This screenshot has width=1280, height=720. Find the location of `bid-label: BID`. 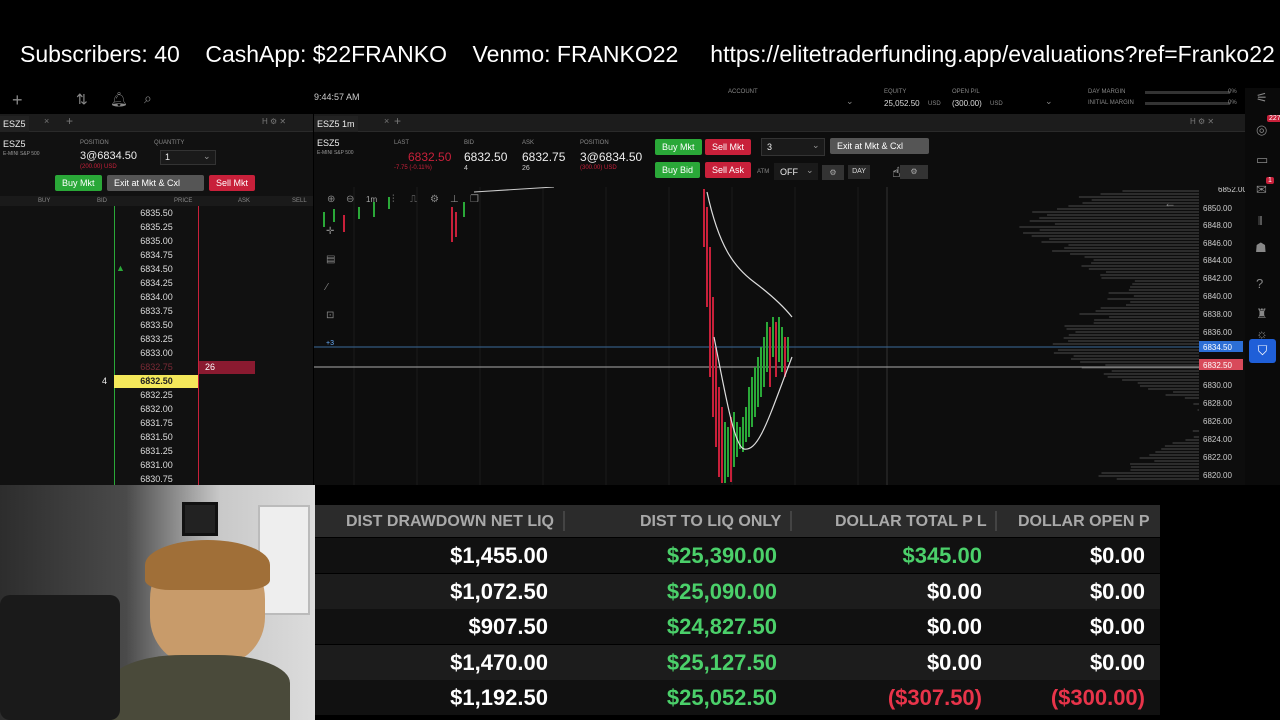

bid-label: BID is located at coordinates (469, 143).